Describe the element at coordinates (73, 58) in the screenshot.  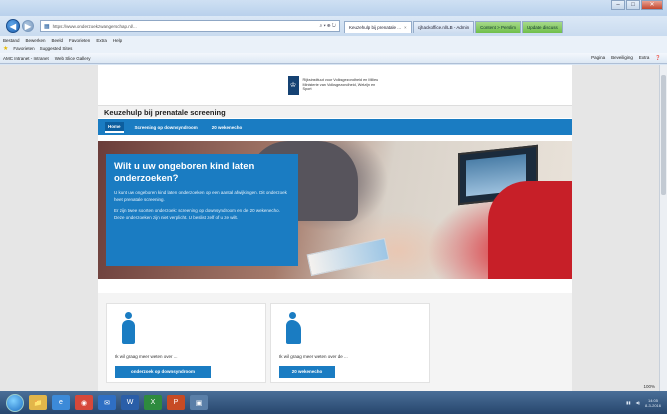
I see `favorite-link-webslice: Web Slice Gallery` at that location.